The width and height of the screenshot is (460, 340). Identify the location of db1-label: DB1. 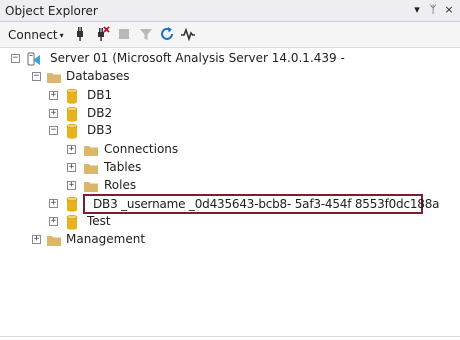
(100, 95).